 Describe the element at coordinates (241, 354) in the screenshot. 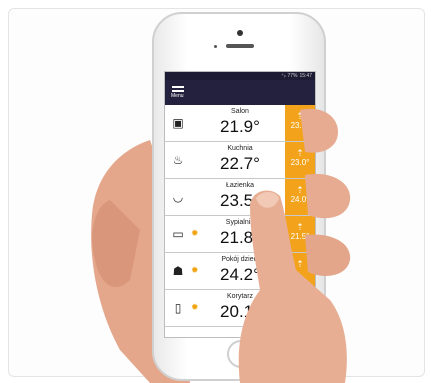

I see `home-button` at that location.